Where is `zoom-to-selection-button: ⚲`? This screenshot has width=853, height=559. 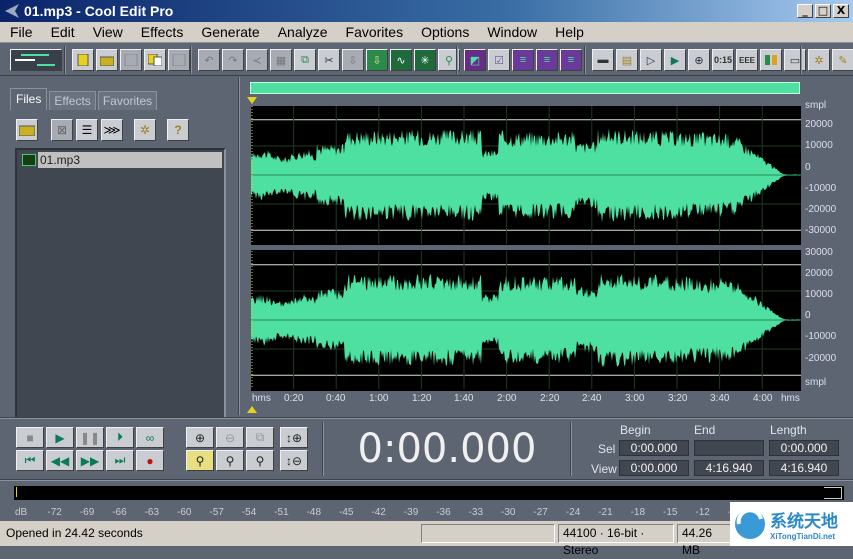 zoom-to-selection-button: ⚲ is located at coordinates (200, 460).